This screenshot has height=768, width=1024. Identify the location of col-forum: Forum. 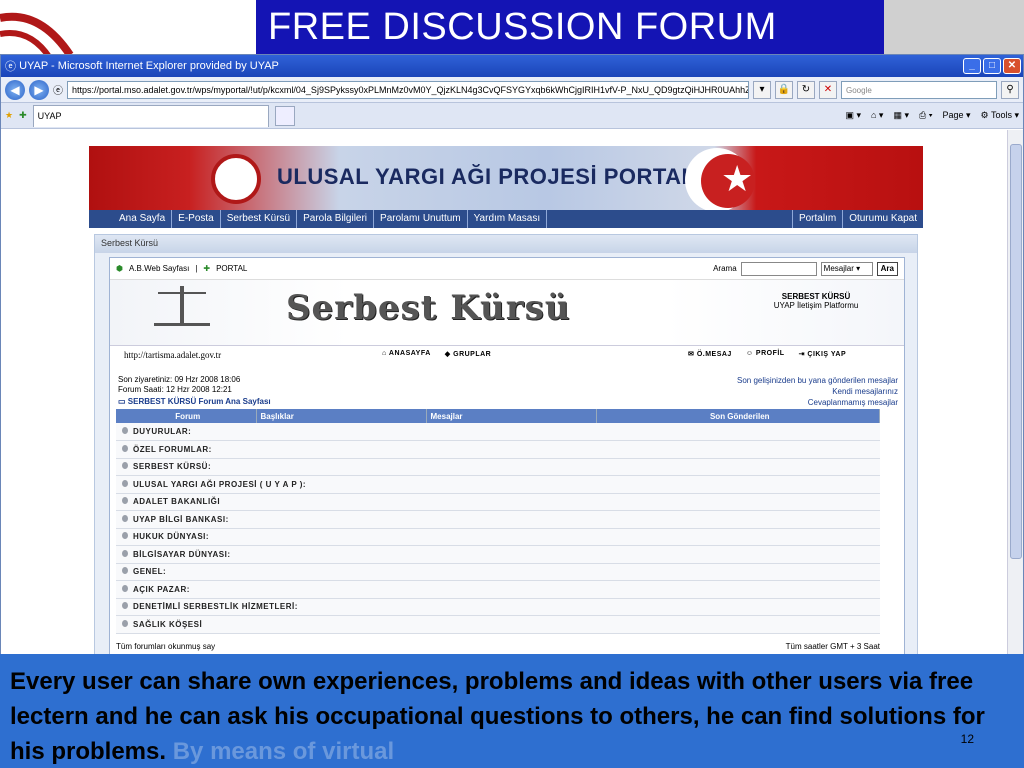
(186, 416).